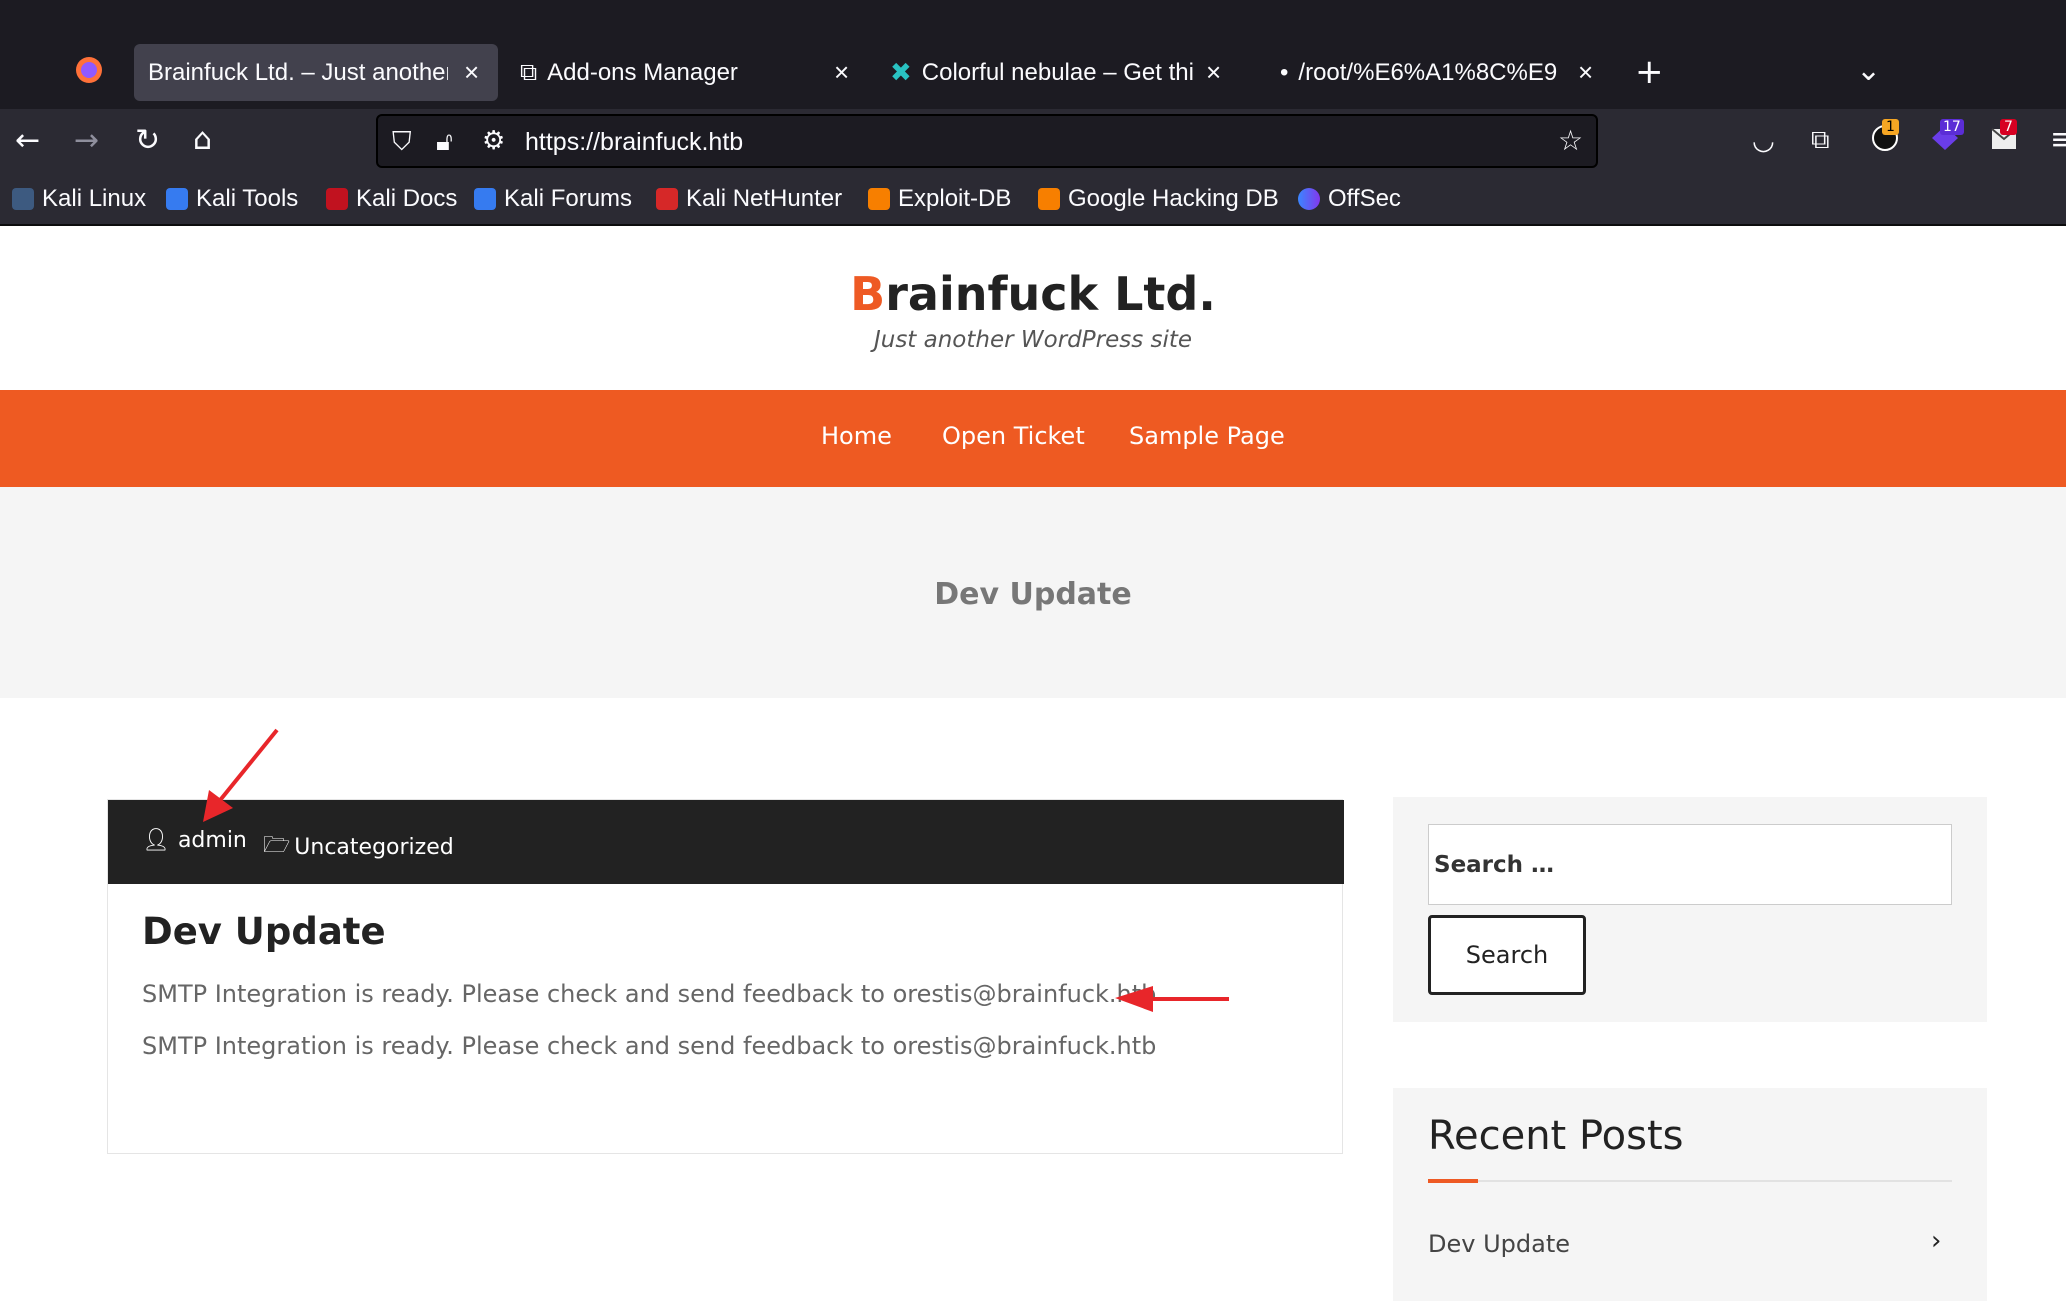 The image size is (2066, 1301). Describe the element at coordinates (1013, 436) in the screenshot. I see `menu-item-open-ticket: Open Ticket` at that location.